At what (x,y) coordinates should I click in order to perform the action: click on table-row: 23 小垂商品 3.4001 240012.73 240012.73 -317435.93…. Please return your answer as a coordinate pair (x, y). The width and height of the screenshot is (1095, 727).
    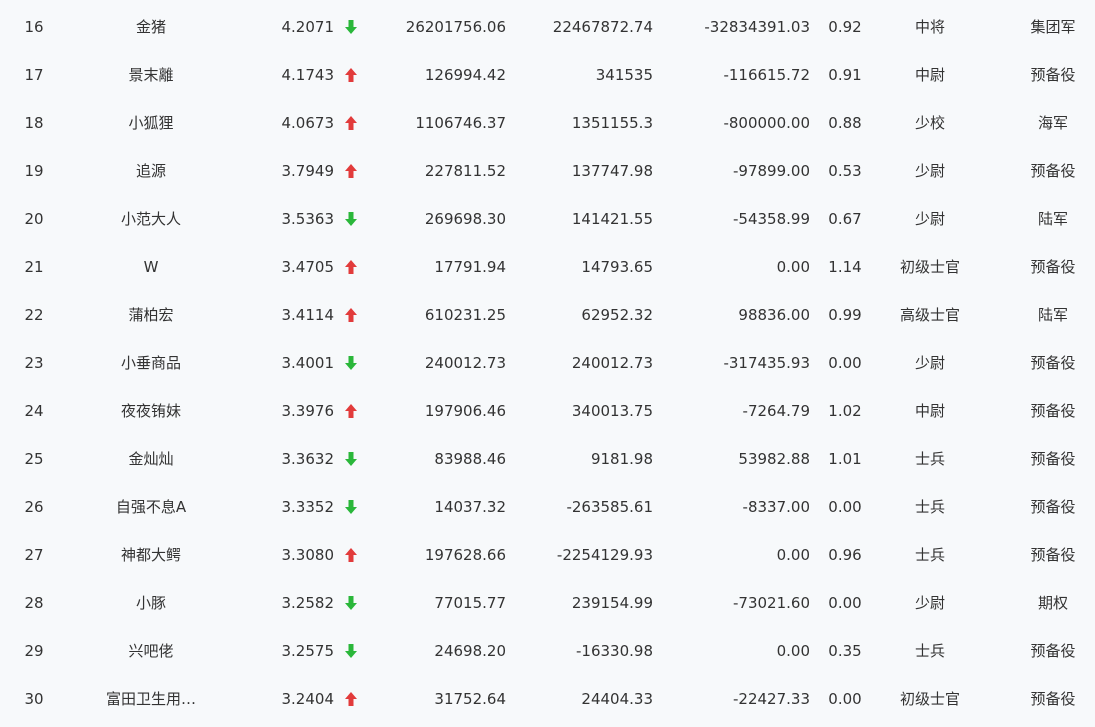
    Looking at the image, I should click on (547, 363).